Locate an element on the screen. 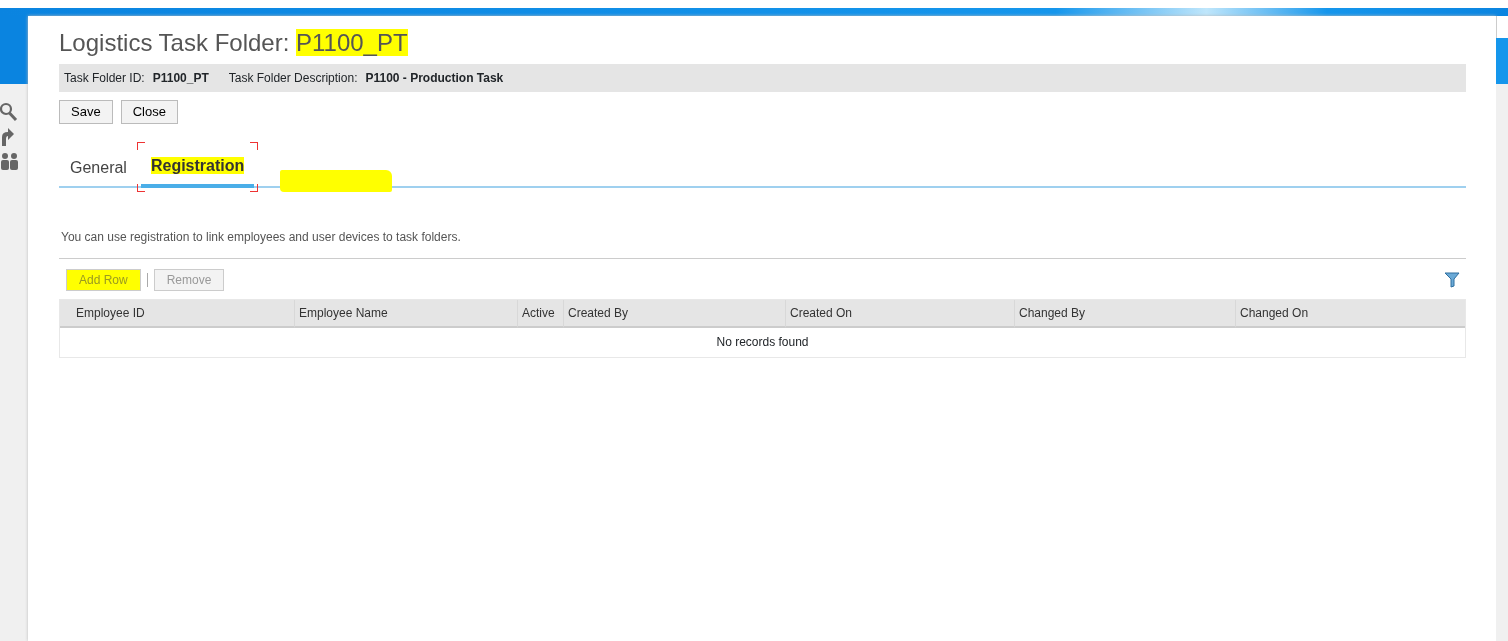 This screenshot has width=1508, height=641. close-button: Close is located at coordinates (149, 112).